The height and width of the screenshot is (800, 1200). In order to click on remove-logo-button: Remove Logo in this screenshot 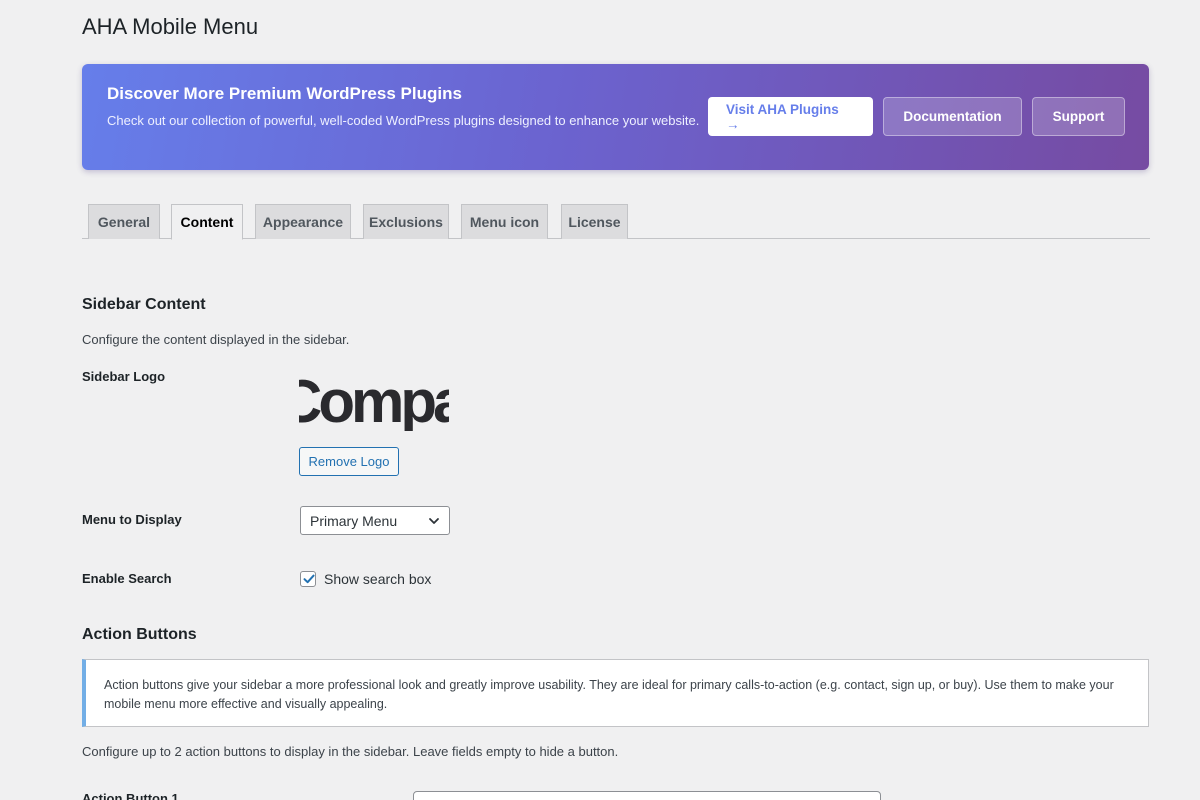, I will do `click(349, 461)`.